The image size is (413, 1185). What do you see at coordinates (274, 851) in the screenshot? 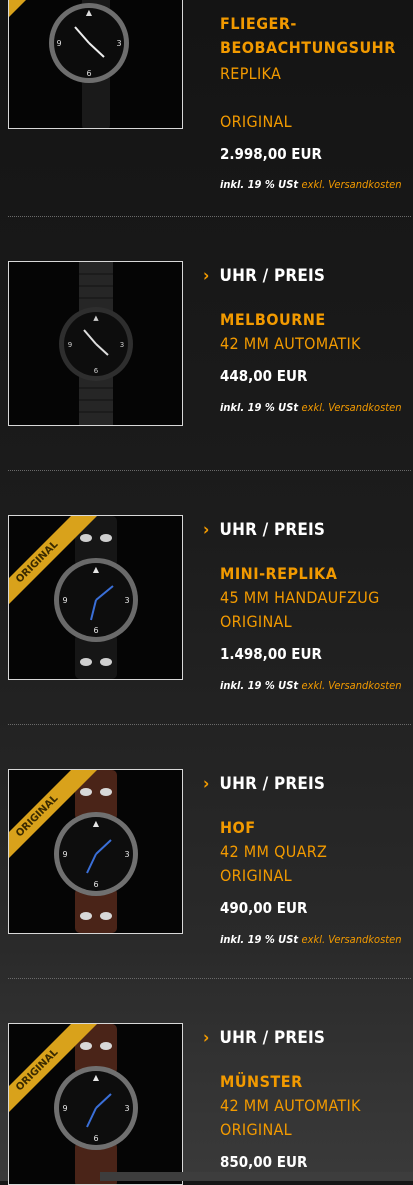
I see `product-model: 42 MM QUARZ` at bounding box center [274, 851].